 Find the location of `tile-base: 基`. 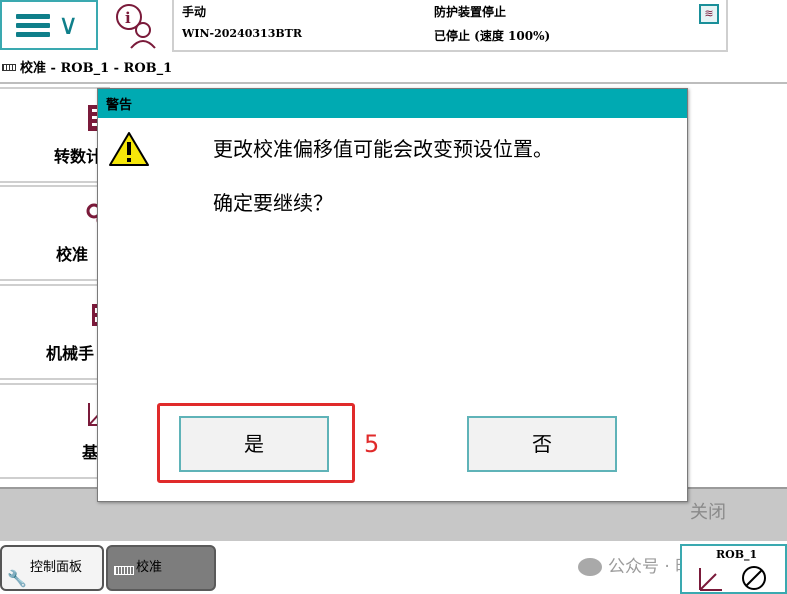

tile-base: 基 is located at coordinates (55, 431).